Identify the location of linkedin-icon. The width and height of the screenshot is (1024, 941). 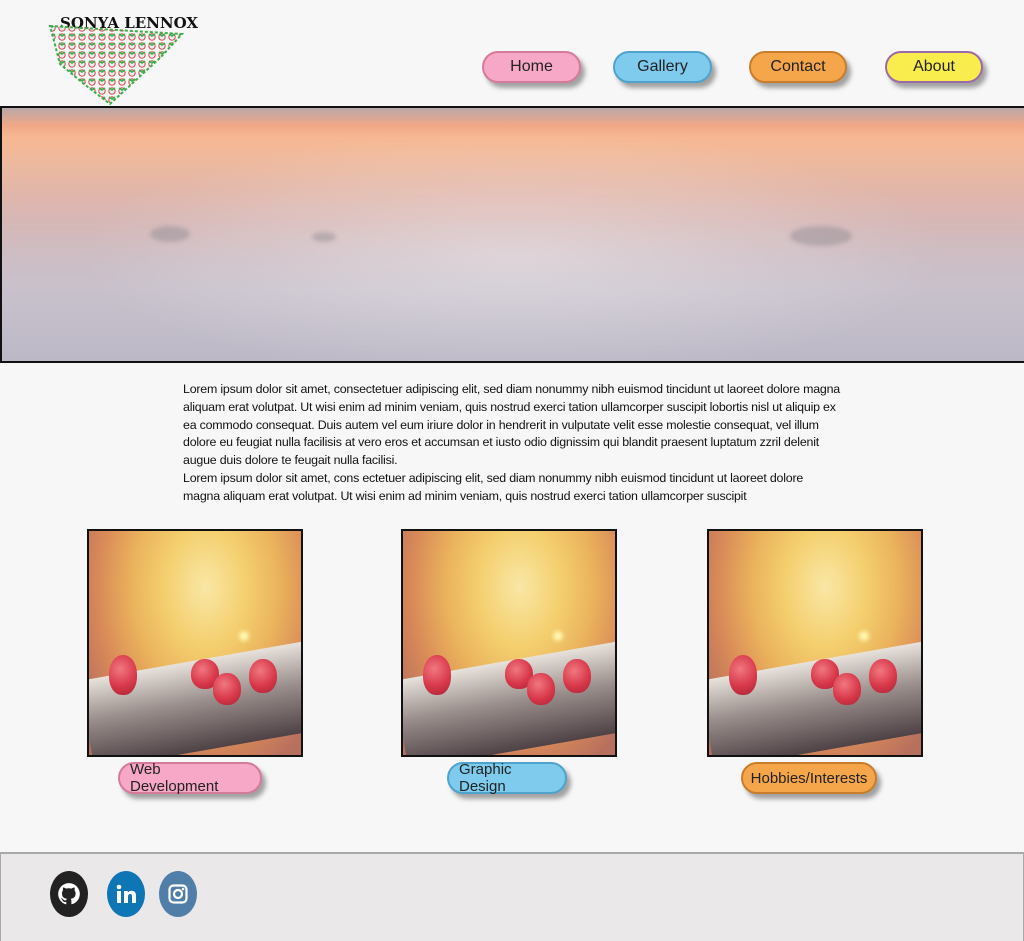
(126, 894).